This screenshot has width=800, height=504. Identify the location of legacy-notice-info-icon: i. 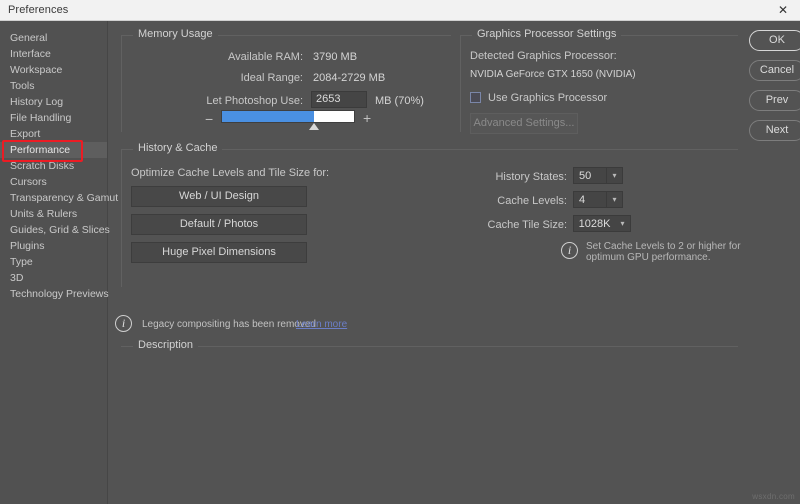
(123, 323).